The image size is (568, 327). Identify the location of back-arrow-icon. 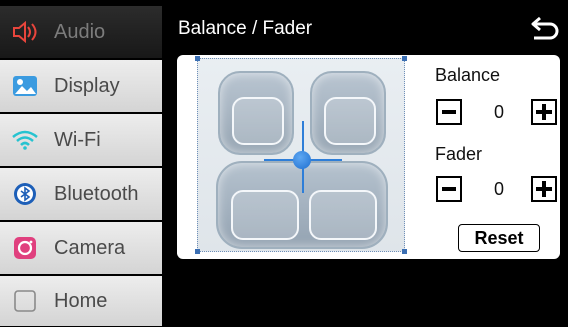
(546, 28).